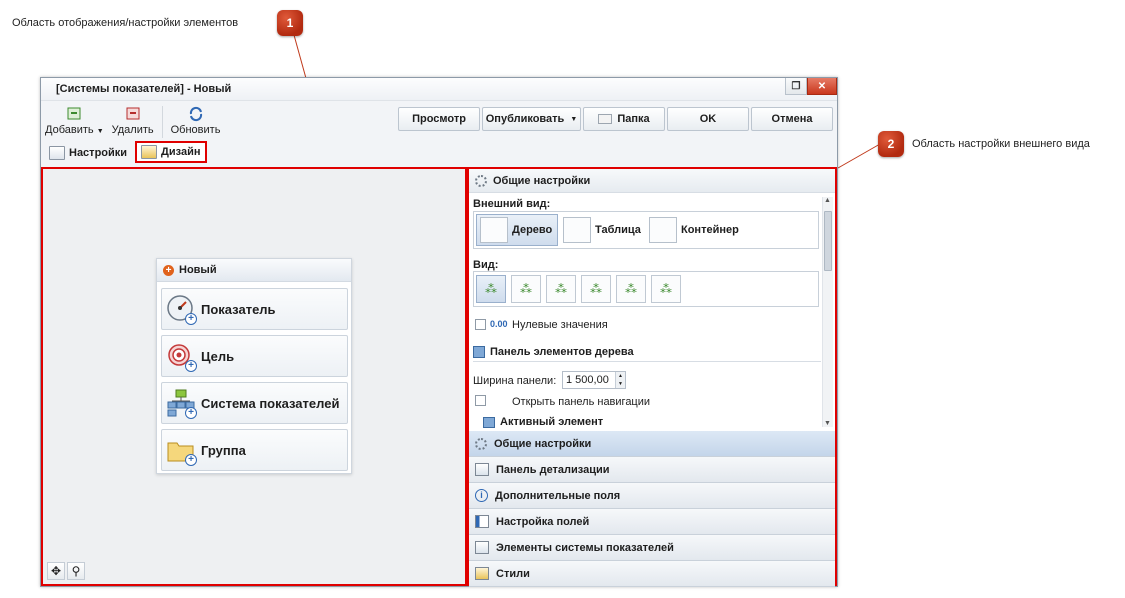 Image resolution: width=1125 pixels, height=598 pixels. I want to click on panel-width-value: 1 500,00, so click(587, 380).